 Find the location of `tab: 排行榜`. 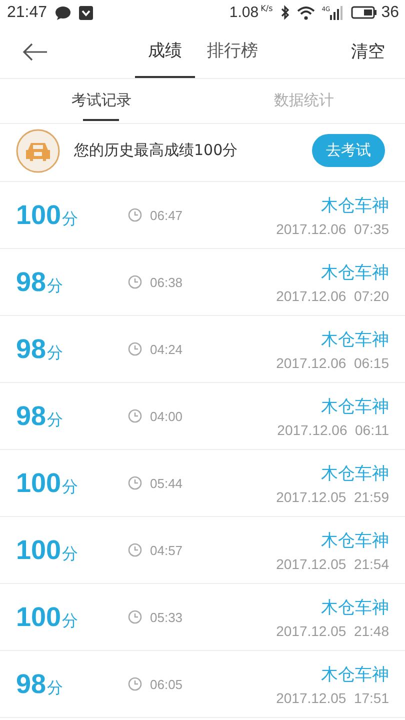

tab: 排行榜 is located at coordinates (232, 51).